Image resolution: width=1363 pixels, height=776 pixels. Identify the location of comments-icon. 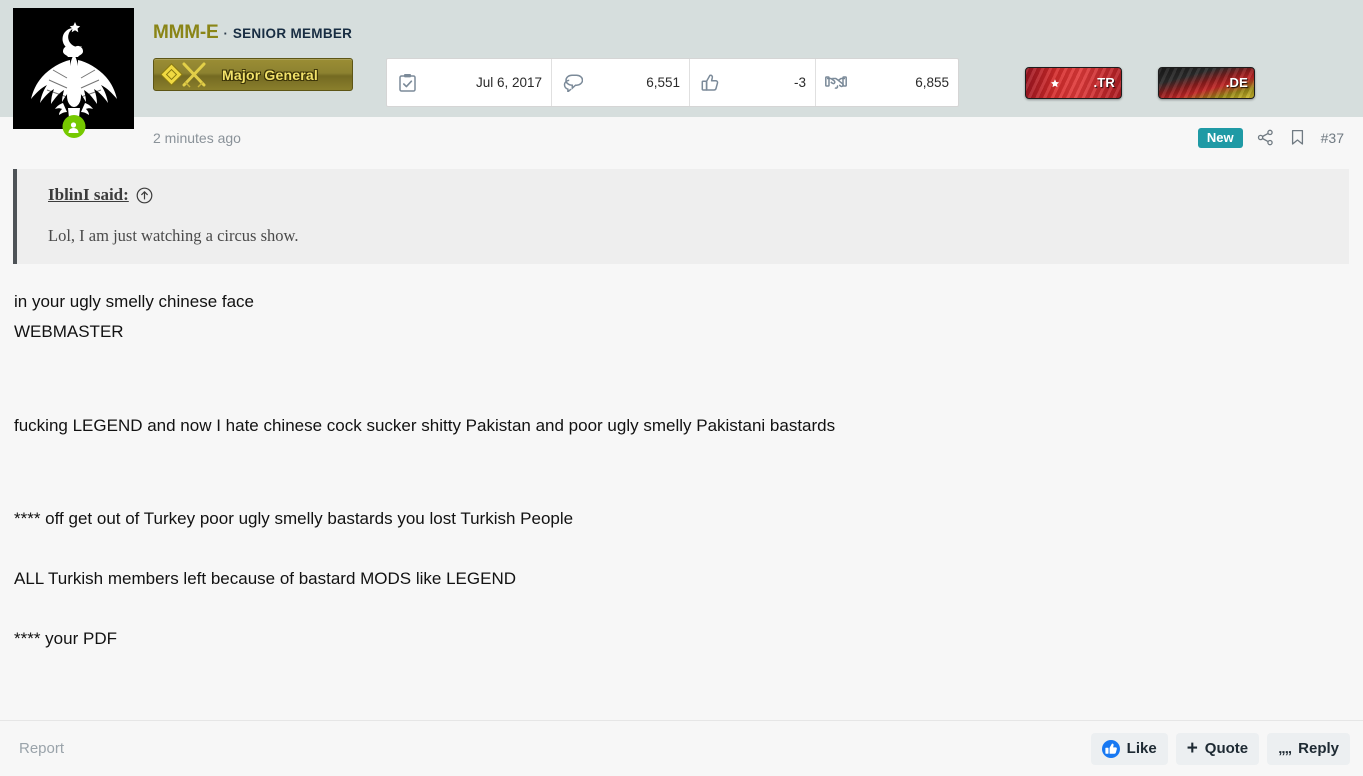
(572, 83).